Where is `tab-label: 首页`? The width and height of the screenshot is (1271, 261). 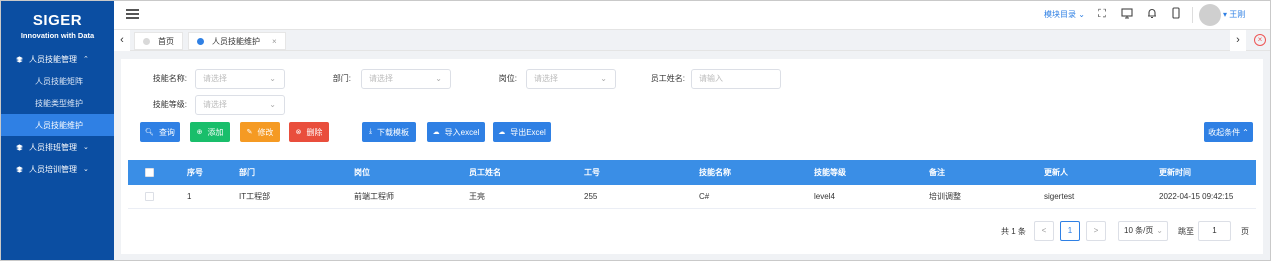
tab-label: 首页 is located at coordinates (166, 41).